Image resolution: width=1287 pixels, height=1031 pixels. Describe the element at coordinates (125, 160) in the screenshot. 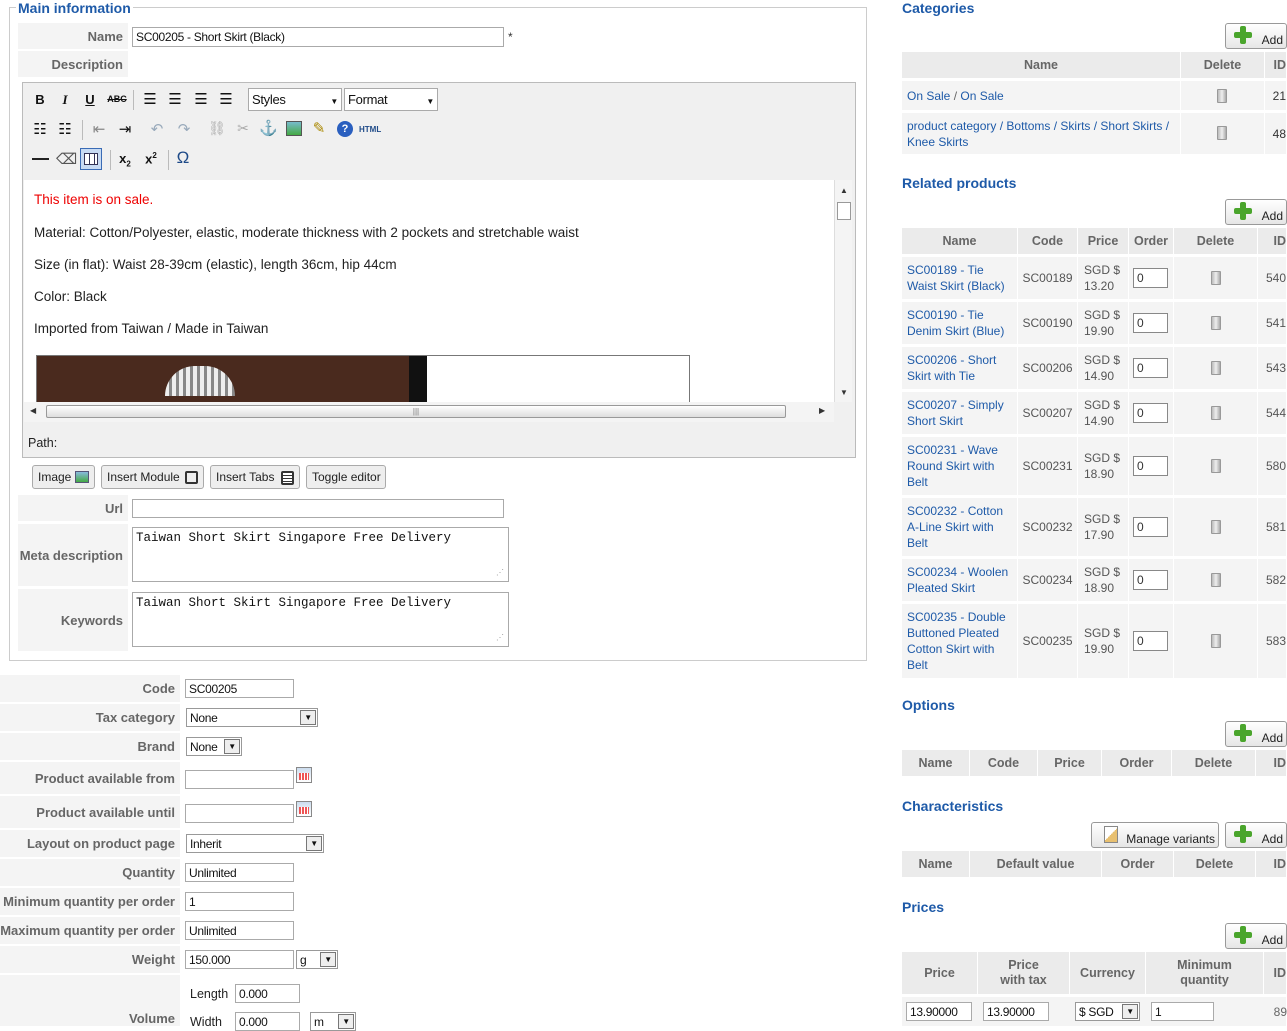

I see `subscript-icon: x2` at that location.